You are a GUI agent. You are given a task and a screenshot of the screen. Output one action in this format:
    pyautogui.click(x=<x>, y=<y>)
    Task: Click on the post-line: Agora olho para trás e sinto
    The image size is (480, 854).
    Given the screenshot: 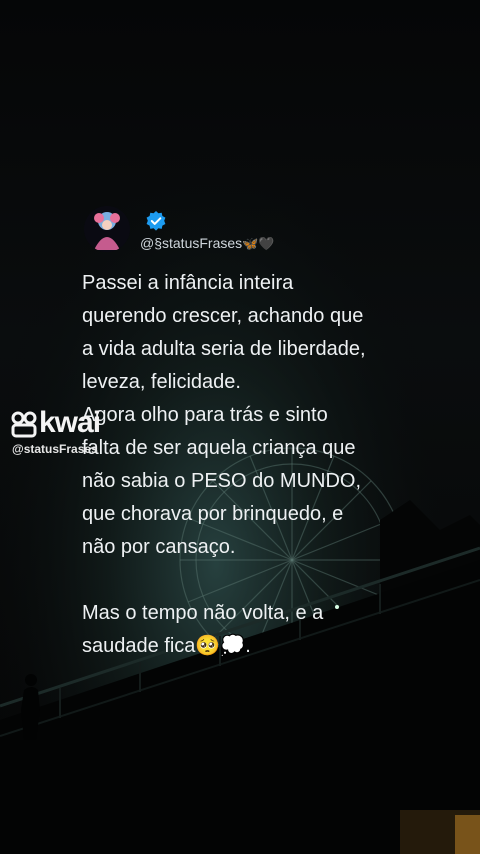 What is the action you would take?
    pyautogui.click(x=205, y=415)
    